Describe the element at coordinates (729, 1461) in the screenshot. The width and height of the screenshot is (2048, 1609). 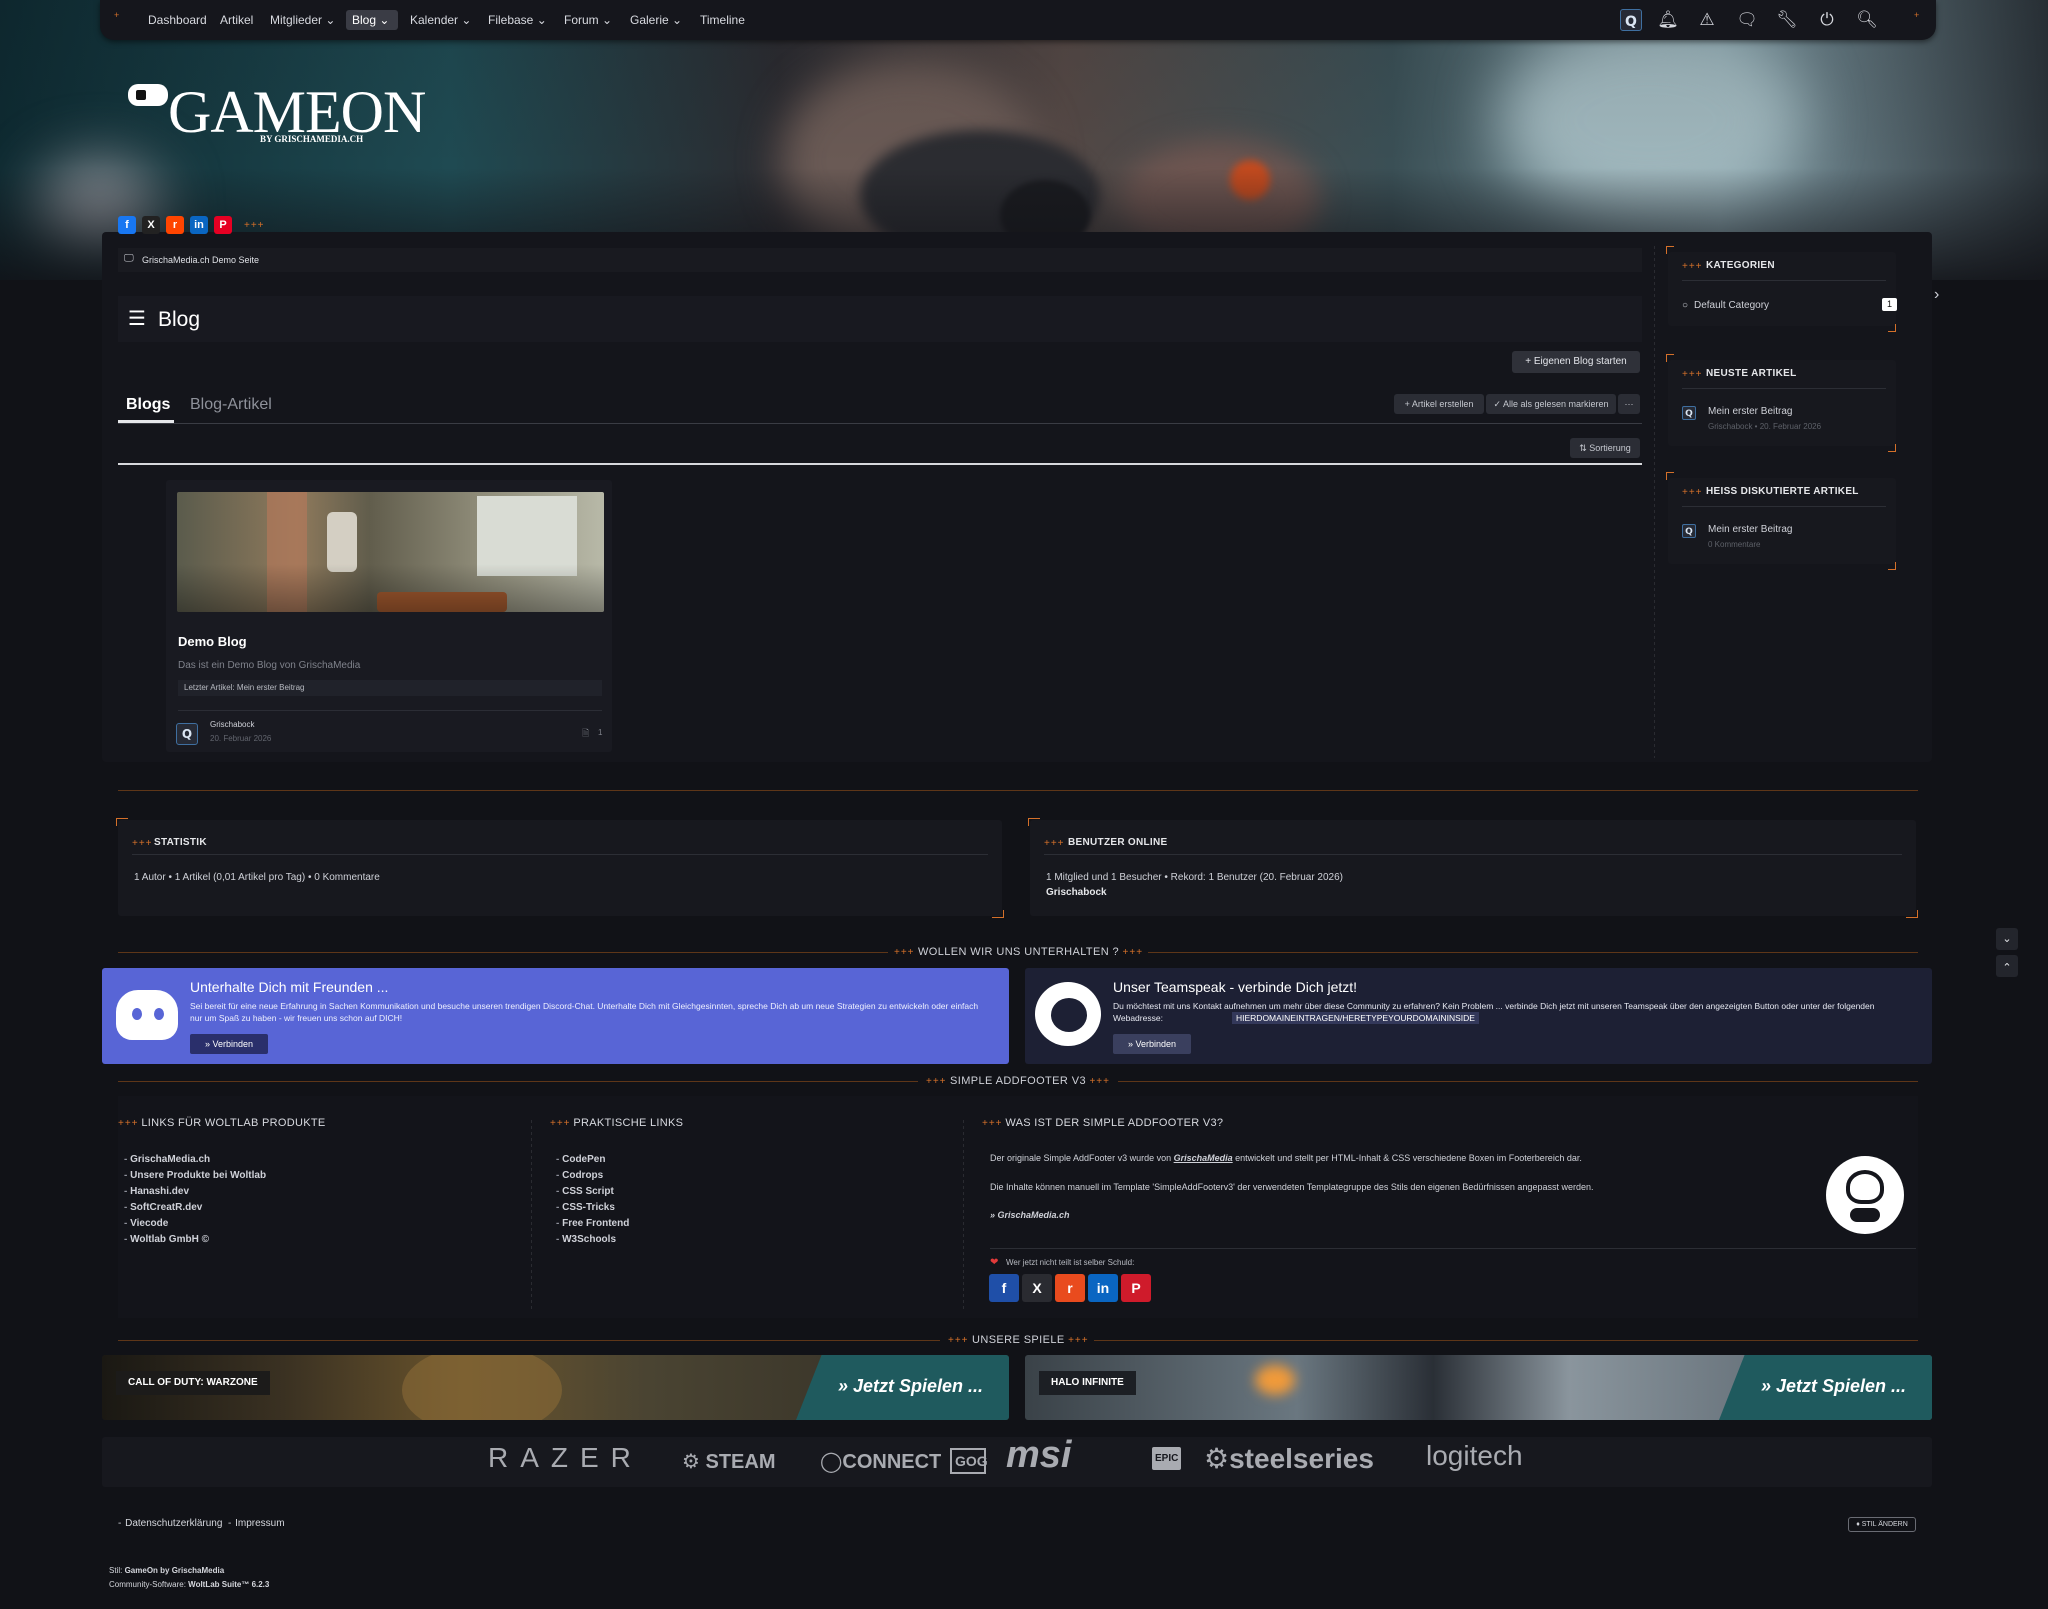
I see `steam-logo: ⚙ STEAM` at that location.